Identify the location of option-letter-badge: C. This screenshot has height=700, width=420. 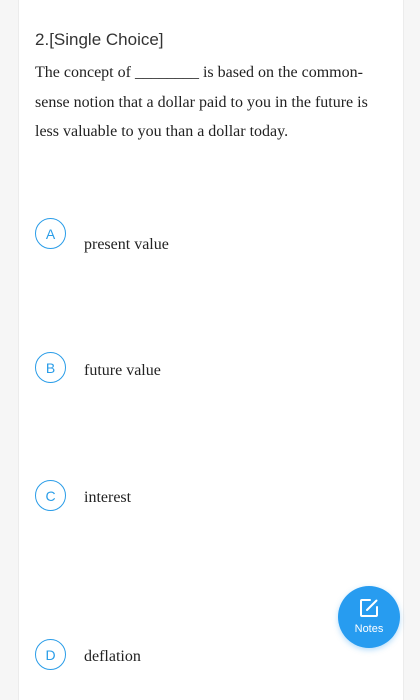
(50, 495).